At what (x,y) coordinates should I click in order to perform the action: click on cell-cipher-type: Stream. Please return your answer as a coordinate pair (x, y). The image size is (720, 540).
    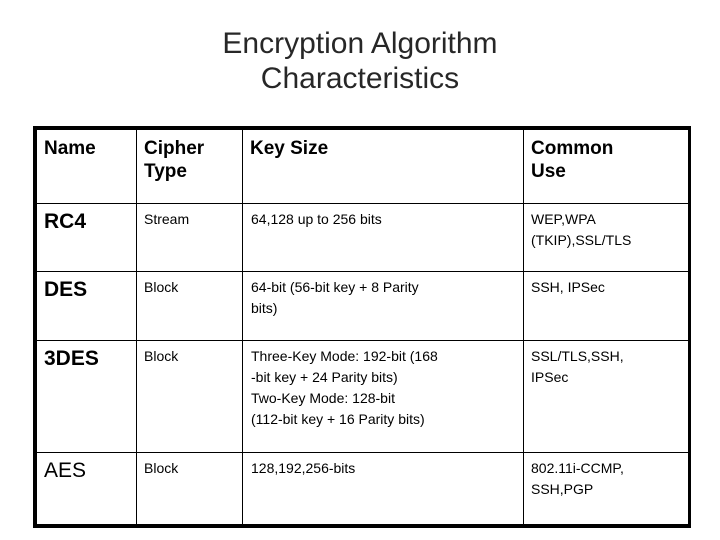
    Looking at the image, I should click on (189, 237).